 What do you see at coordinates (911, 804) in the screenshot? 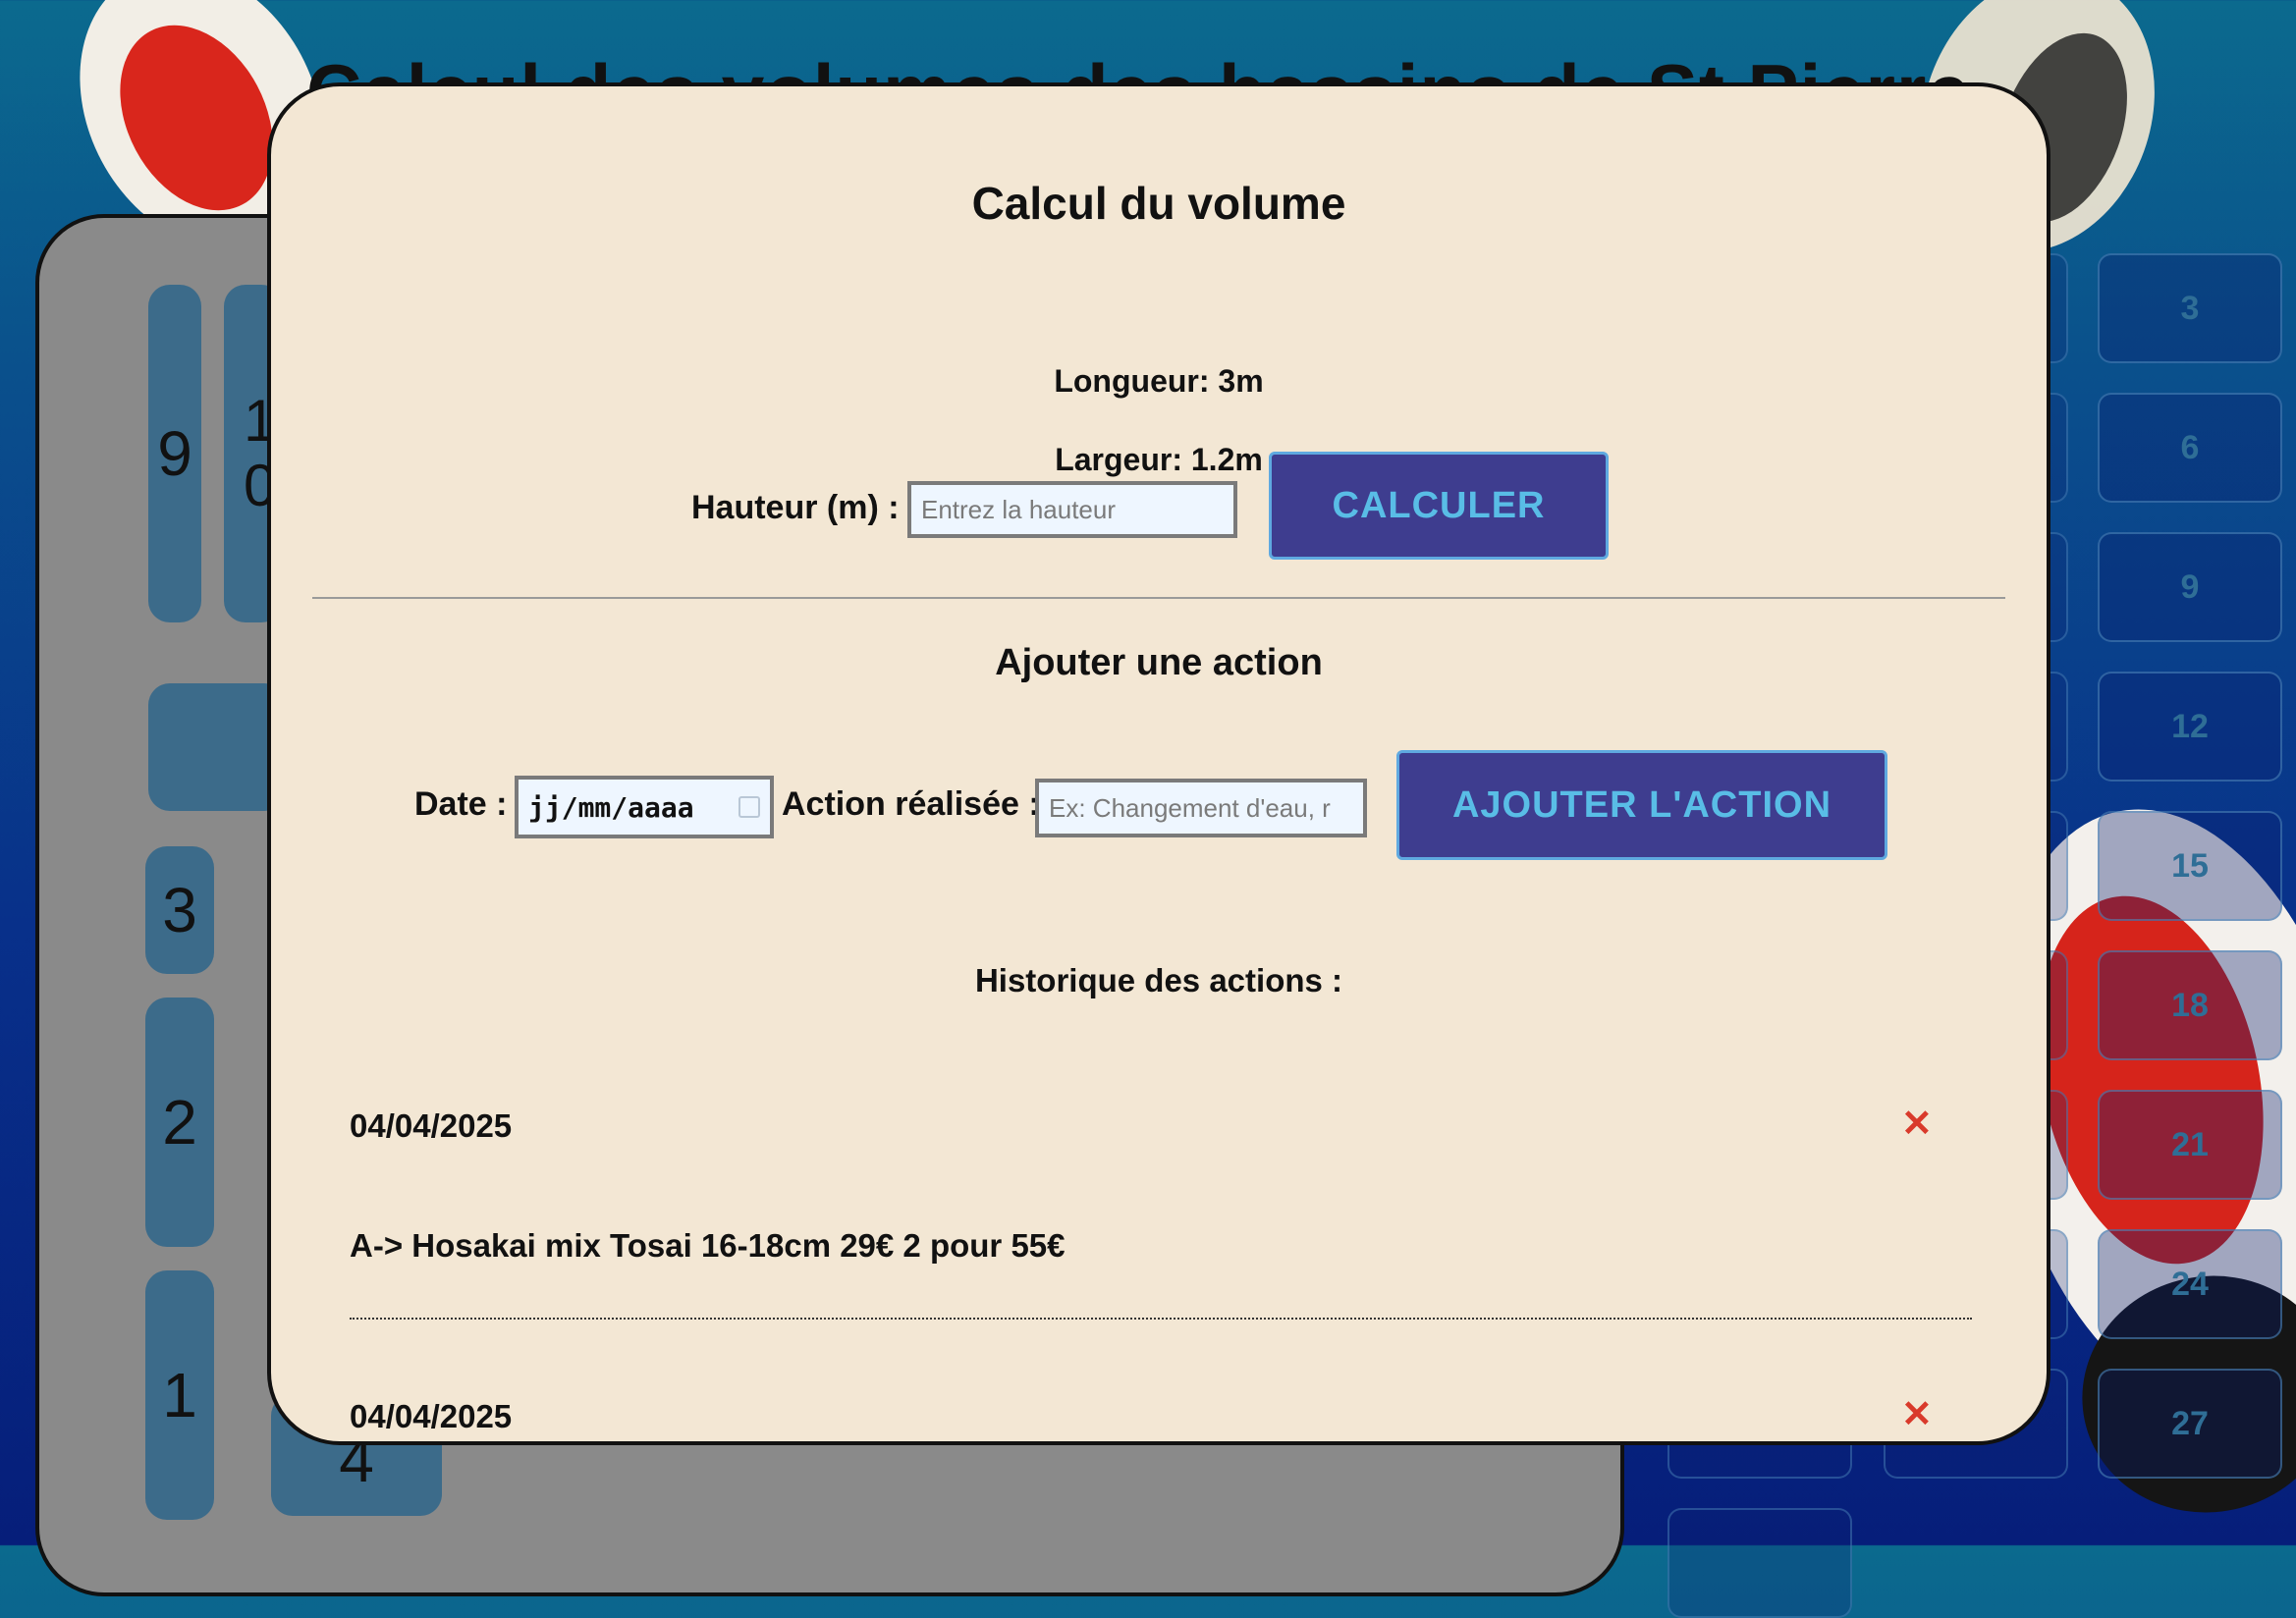
I see `action-label: Action réalisée :` at bounding box center [911, 804].